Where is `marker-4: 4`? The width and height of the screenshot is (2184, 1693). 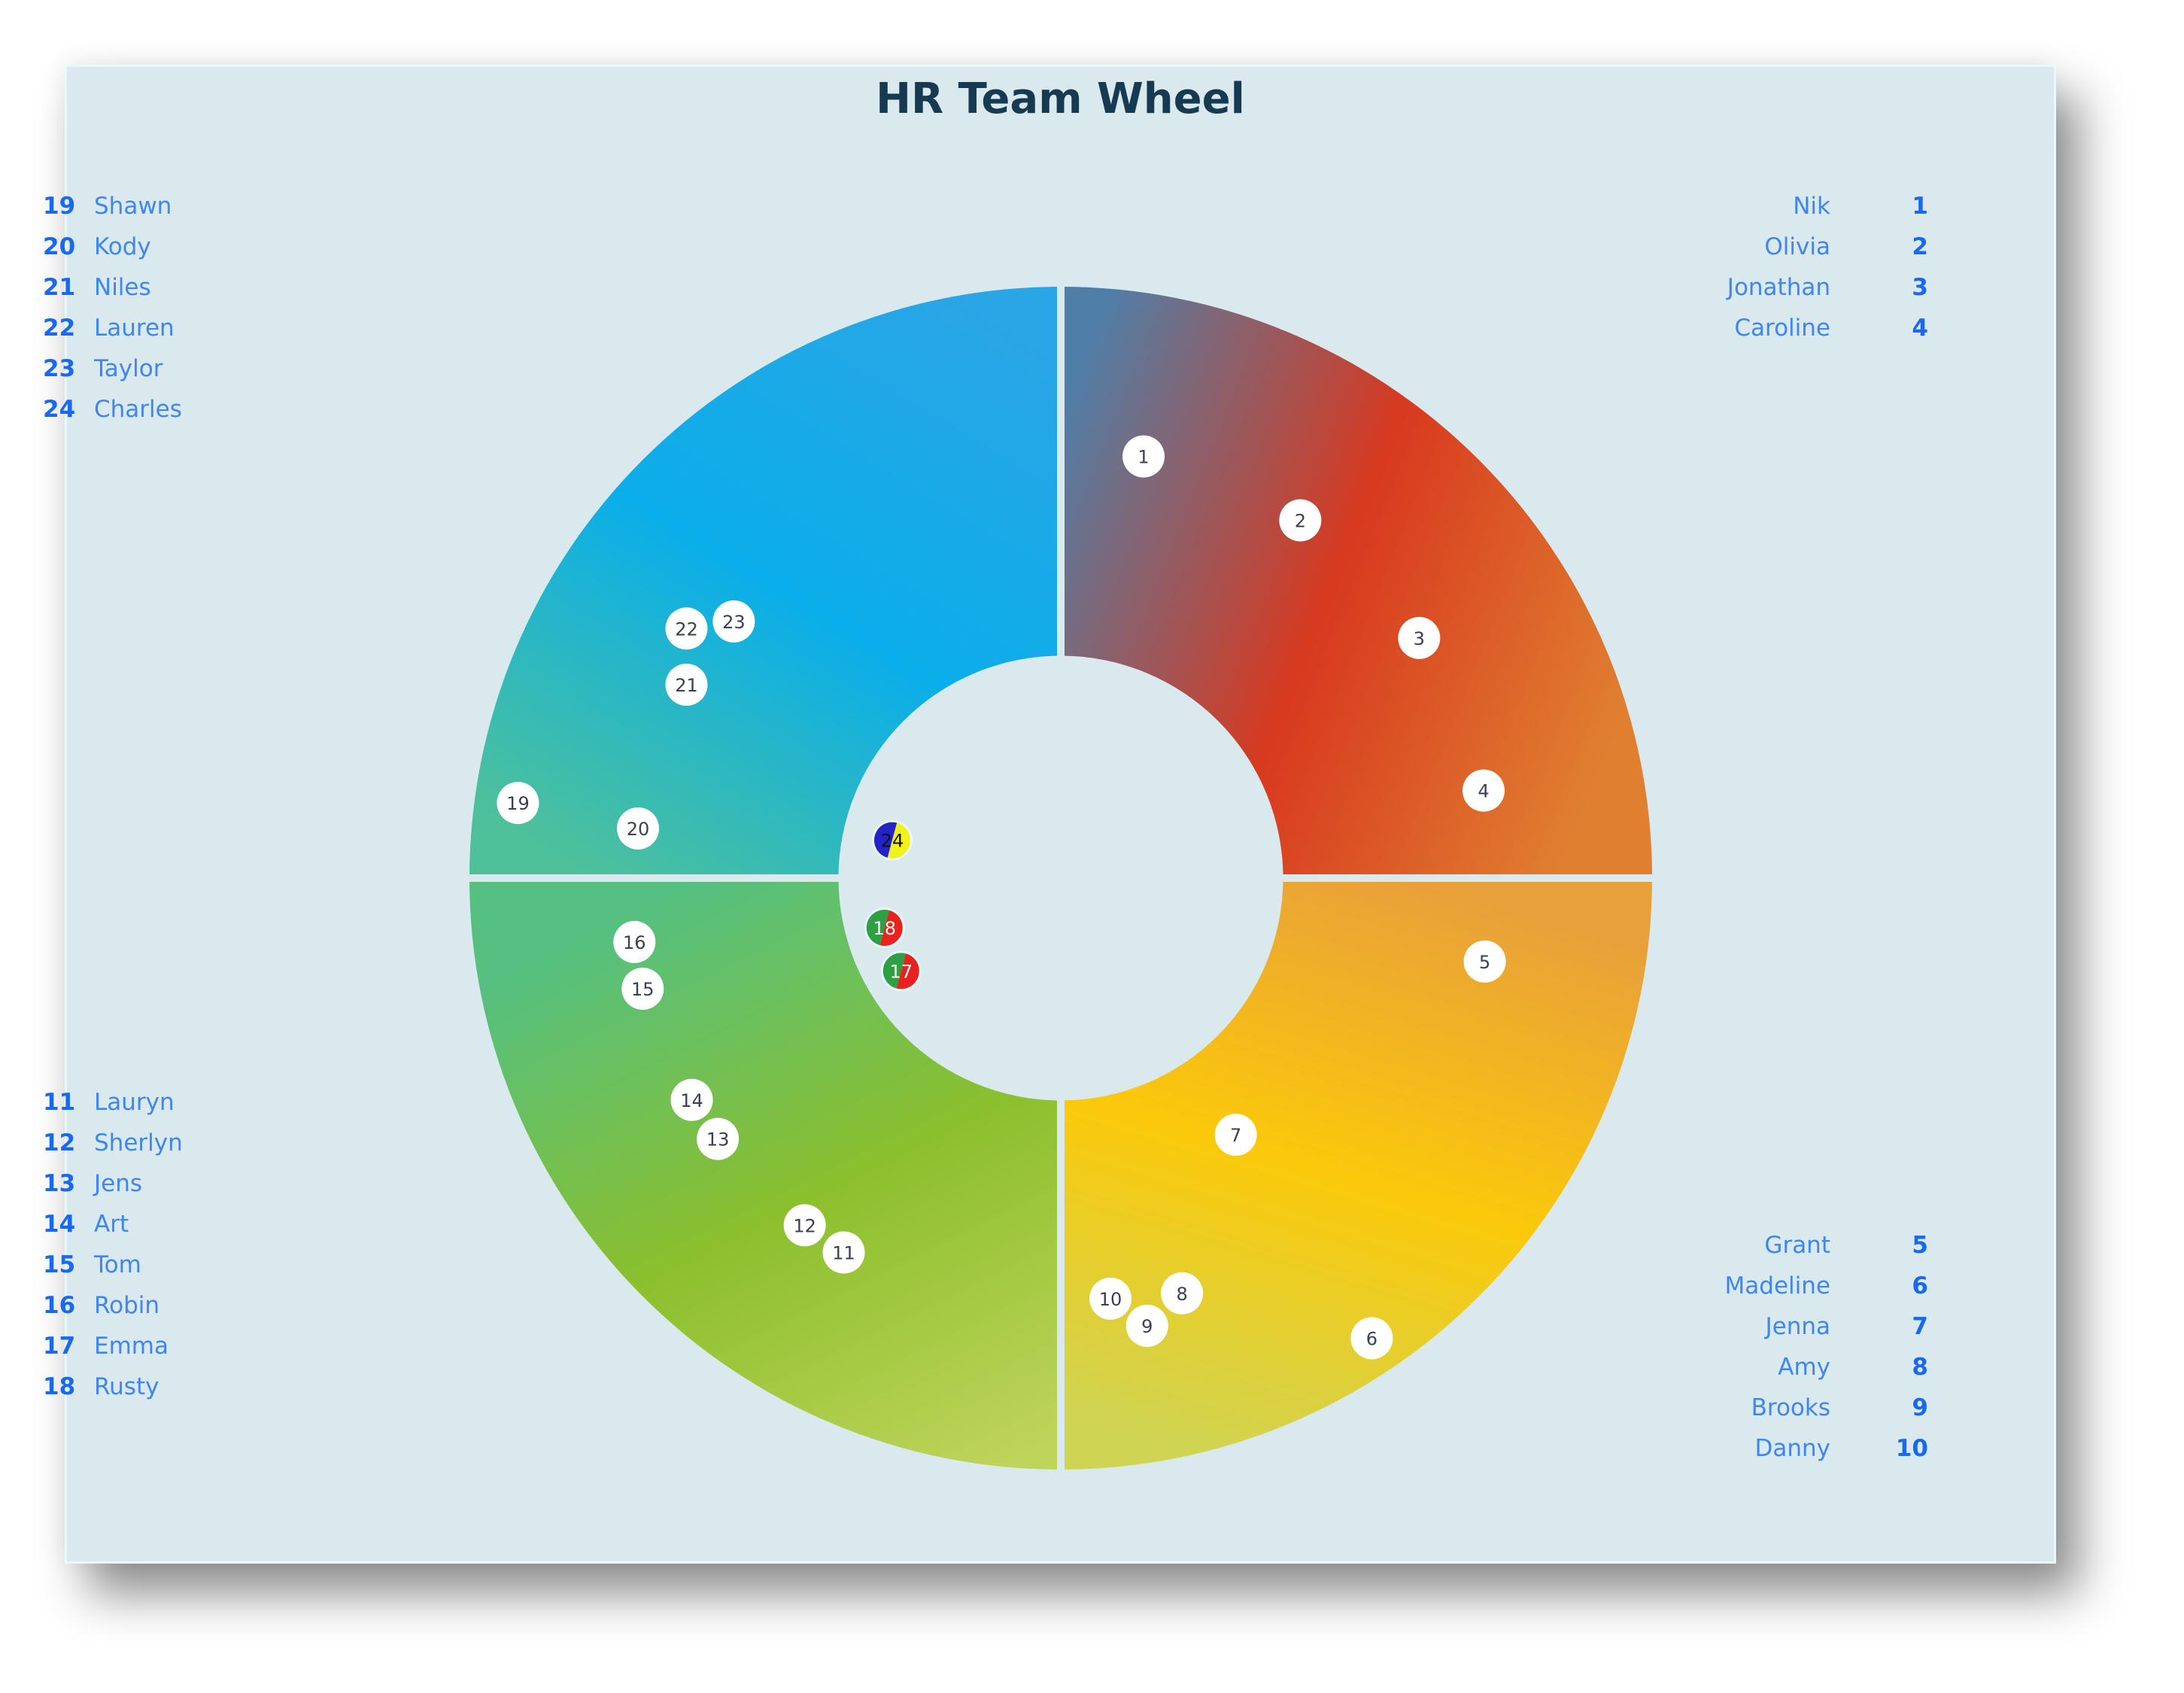 marker-4: 4 is located at coordinates (1483, 790).